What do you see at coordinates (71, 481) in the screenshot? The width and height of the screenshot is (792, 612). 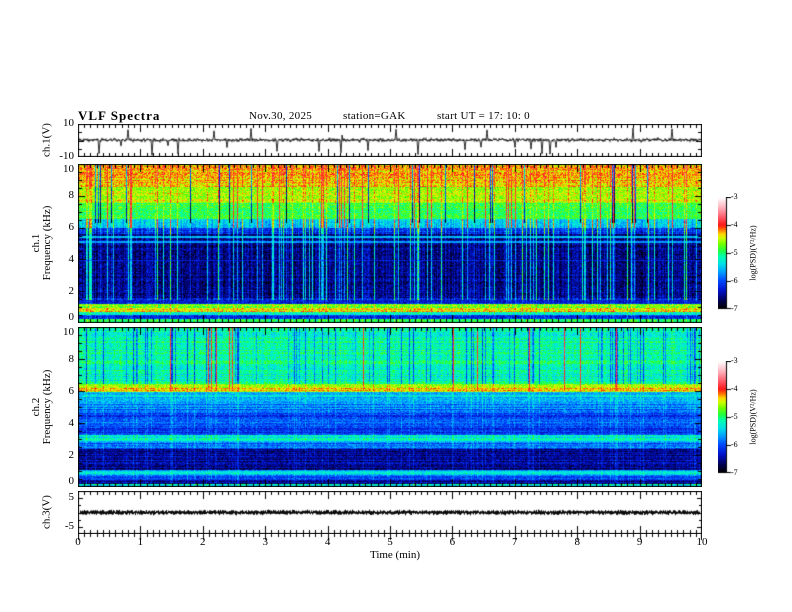 I see `ch2-spec-ytick: 0` at bounding box center [71, 481].